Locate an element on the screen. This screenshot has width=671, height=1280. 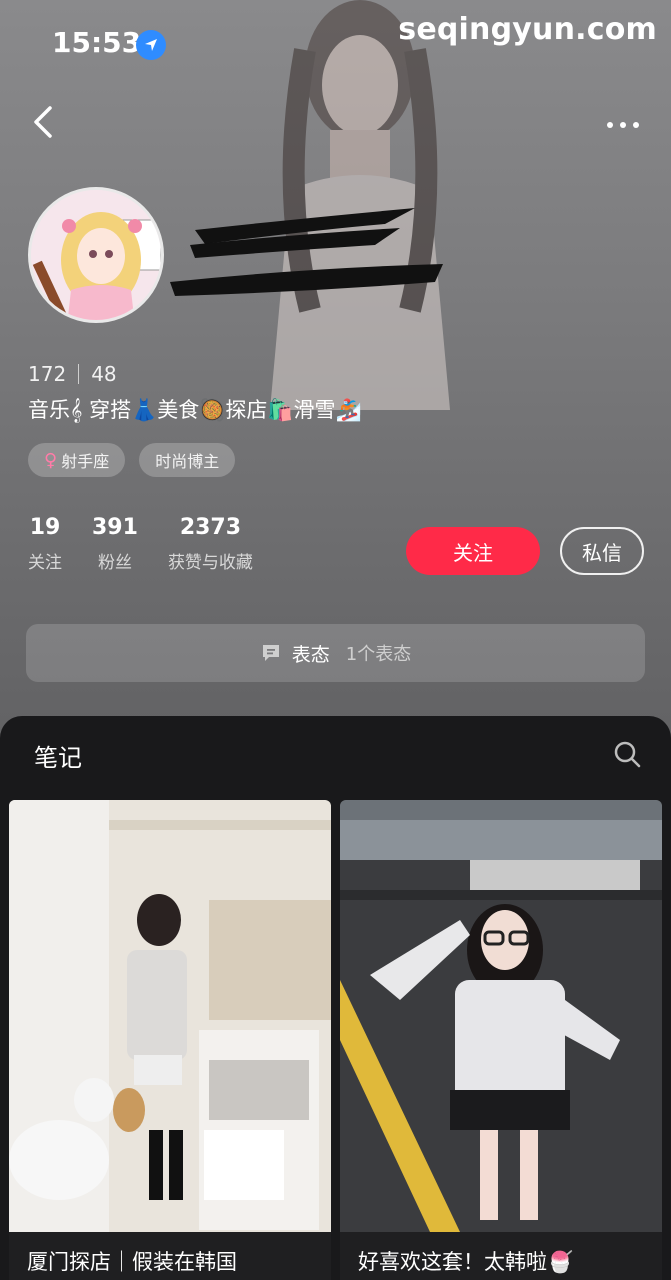
chat-bubble-icon is located at coordinates (270, 653).